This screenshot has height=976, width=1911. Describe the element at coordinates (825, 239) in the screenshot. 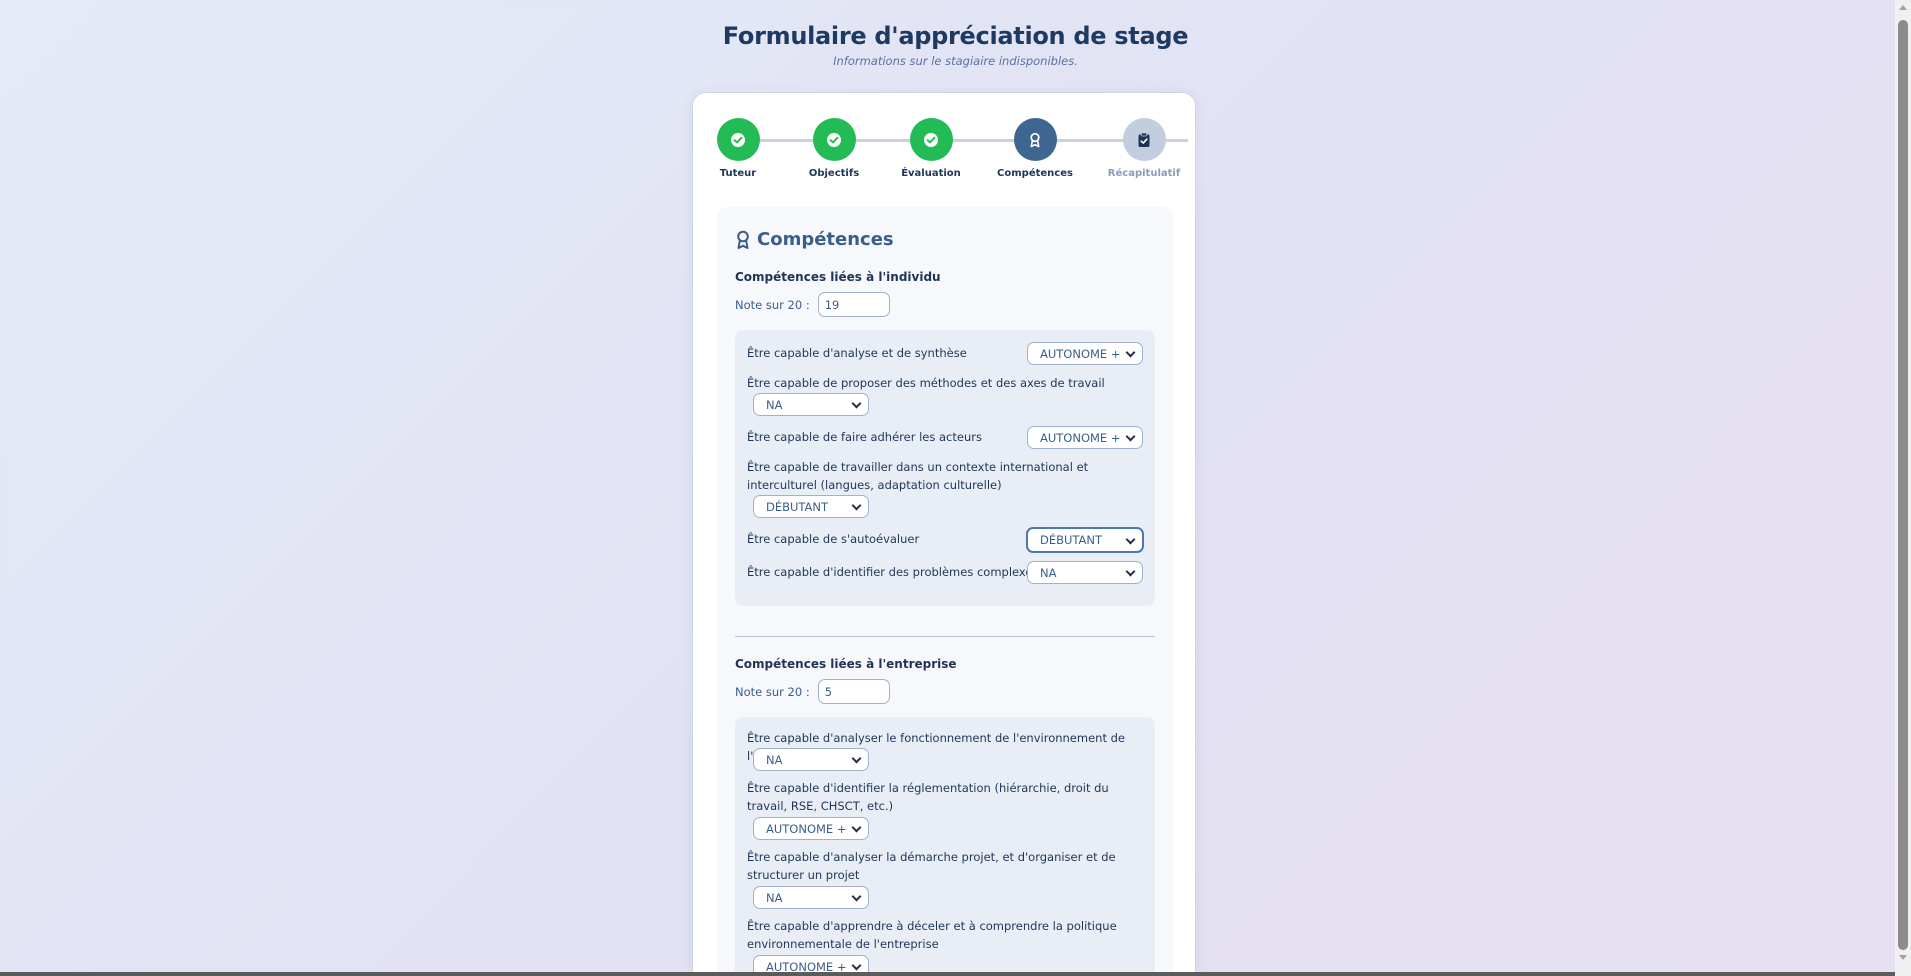

I see `section-title-text: Compétences` at that location.